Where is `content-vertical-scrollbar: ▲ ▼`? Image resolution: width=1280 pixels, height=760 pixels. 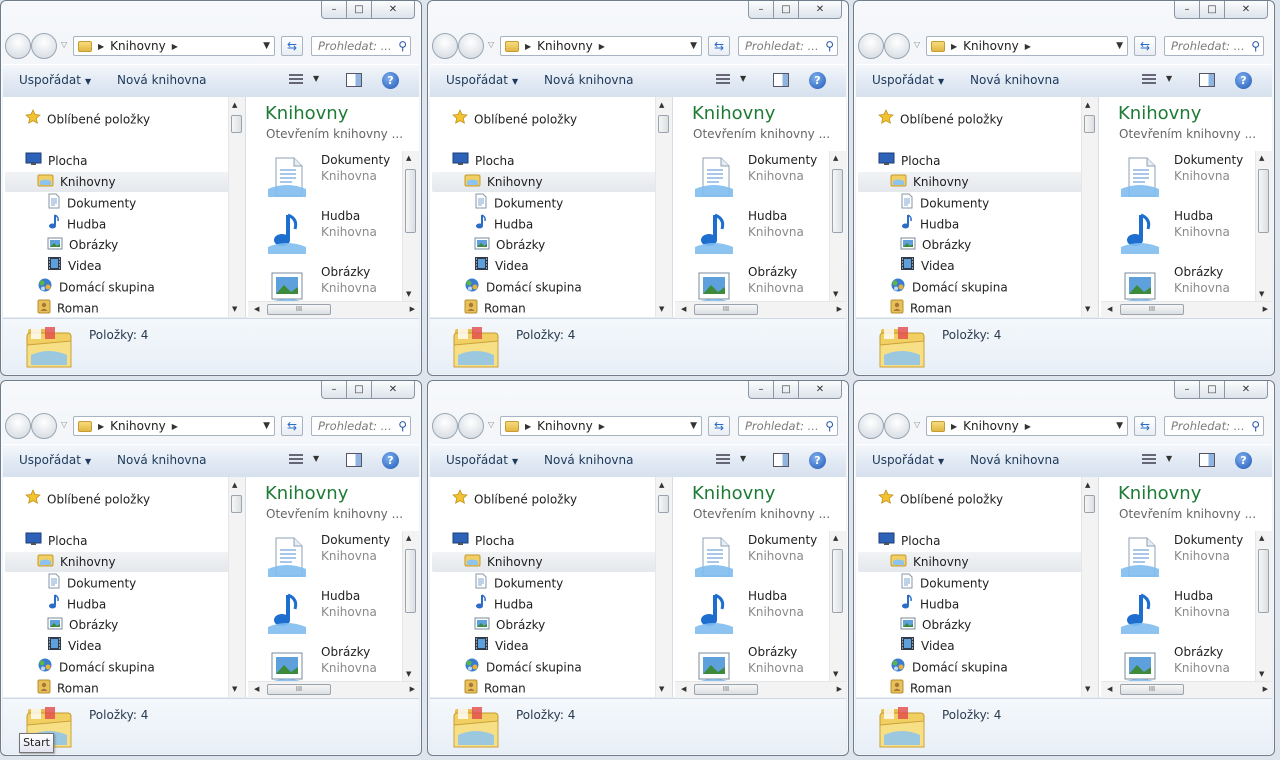 content-vertical-scrollbar: ▲ ▼ is located at coordinates (410, 226).